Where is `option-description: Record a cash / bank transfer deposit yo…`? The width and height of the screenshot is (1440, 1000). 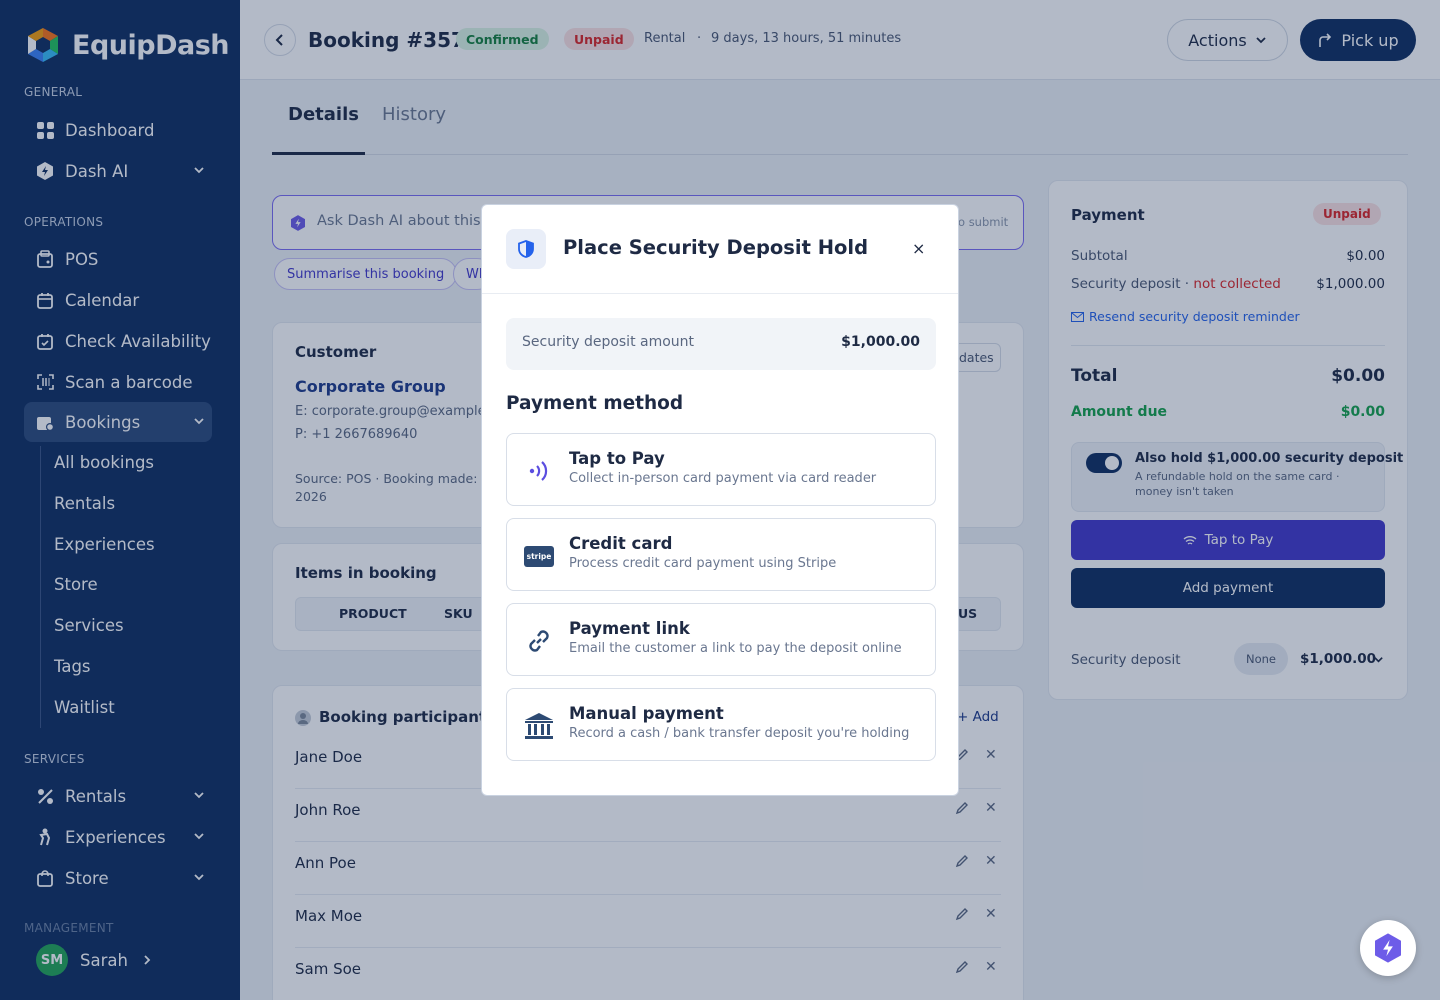 option-description: Record a cash / bank transfer deposit yo… is located at coordinates (739, 733).